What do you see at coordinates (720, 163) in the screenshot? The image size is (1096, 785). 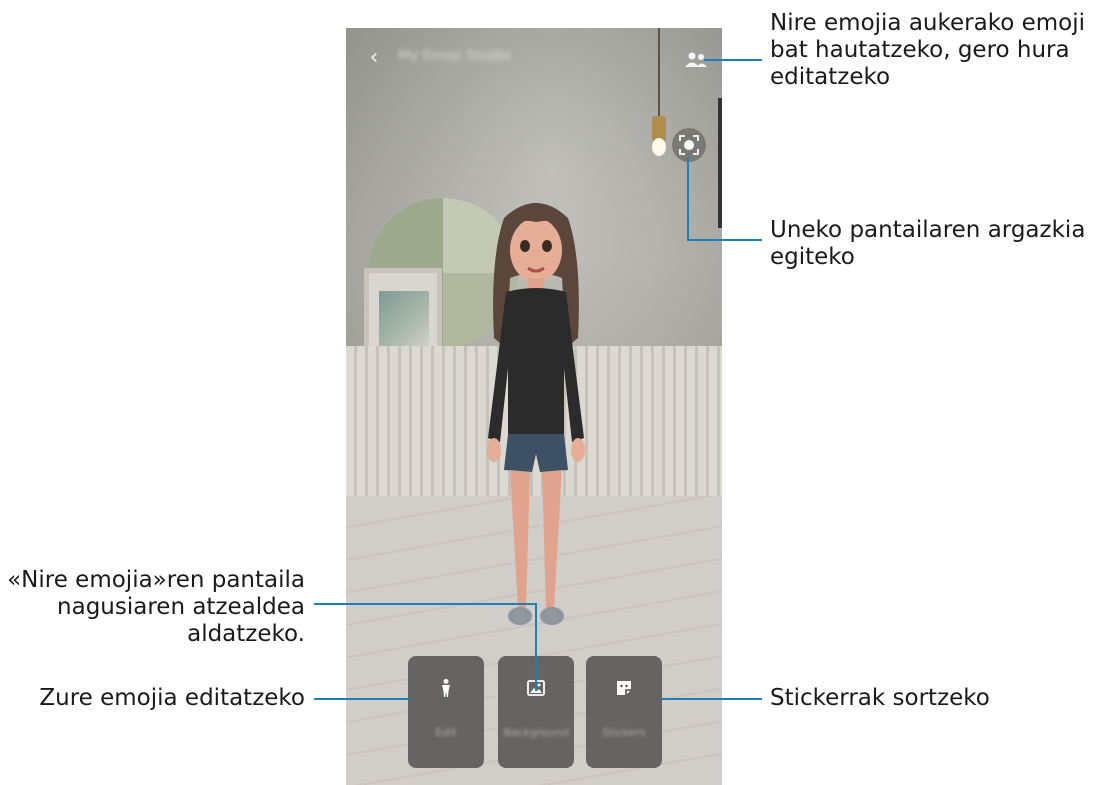 I see `side-handle` at bounding box center [720, 163].